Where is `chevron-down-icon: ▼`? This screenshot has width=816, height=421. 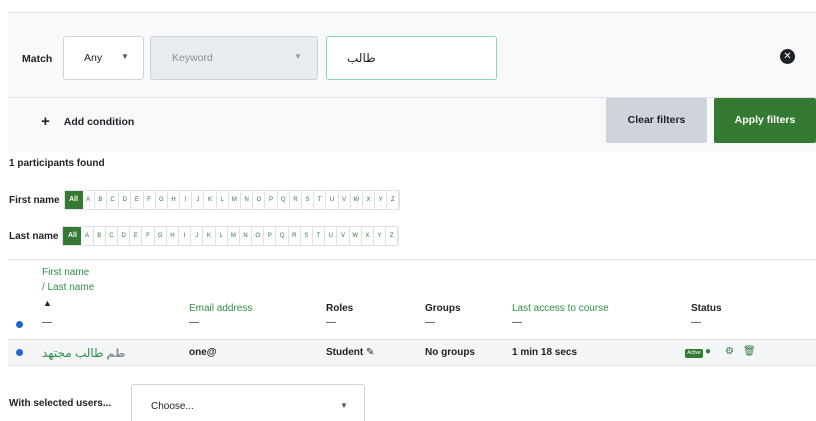
chevron-down-icon: ▼ is located at coordinates (344, 405).